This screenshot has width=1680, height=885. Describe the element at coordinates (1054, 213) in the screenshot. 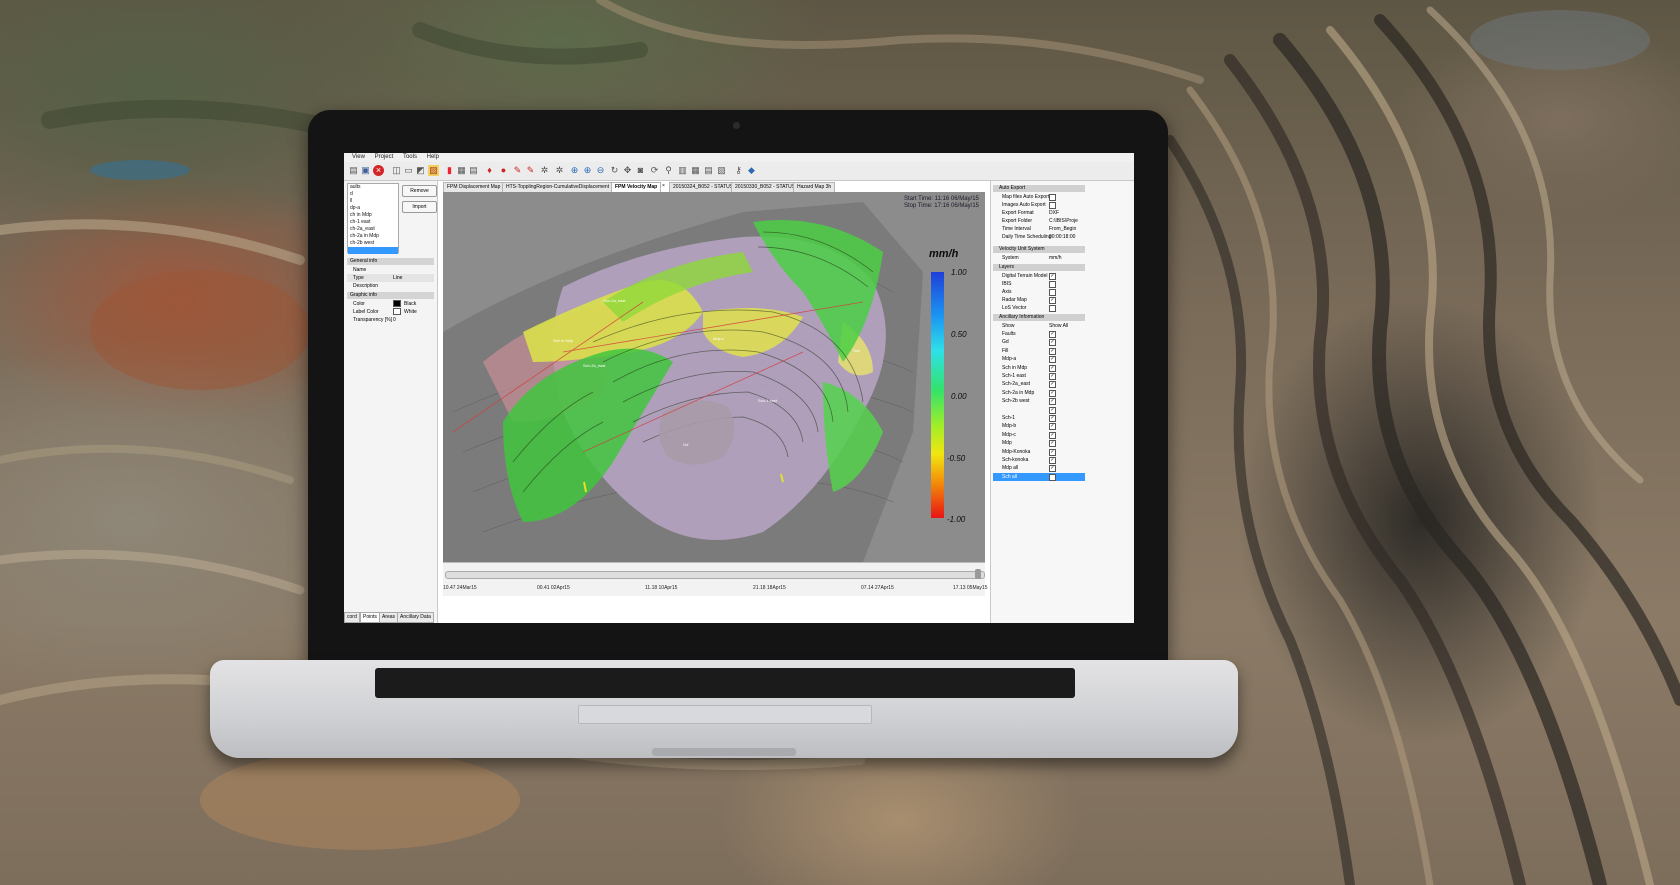

I see `auto-export-value: DXF` at that location.